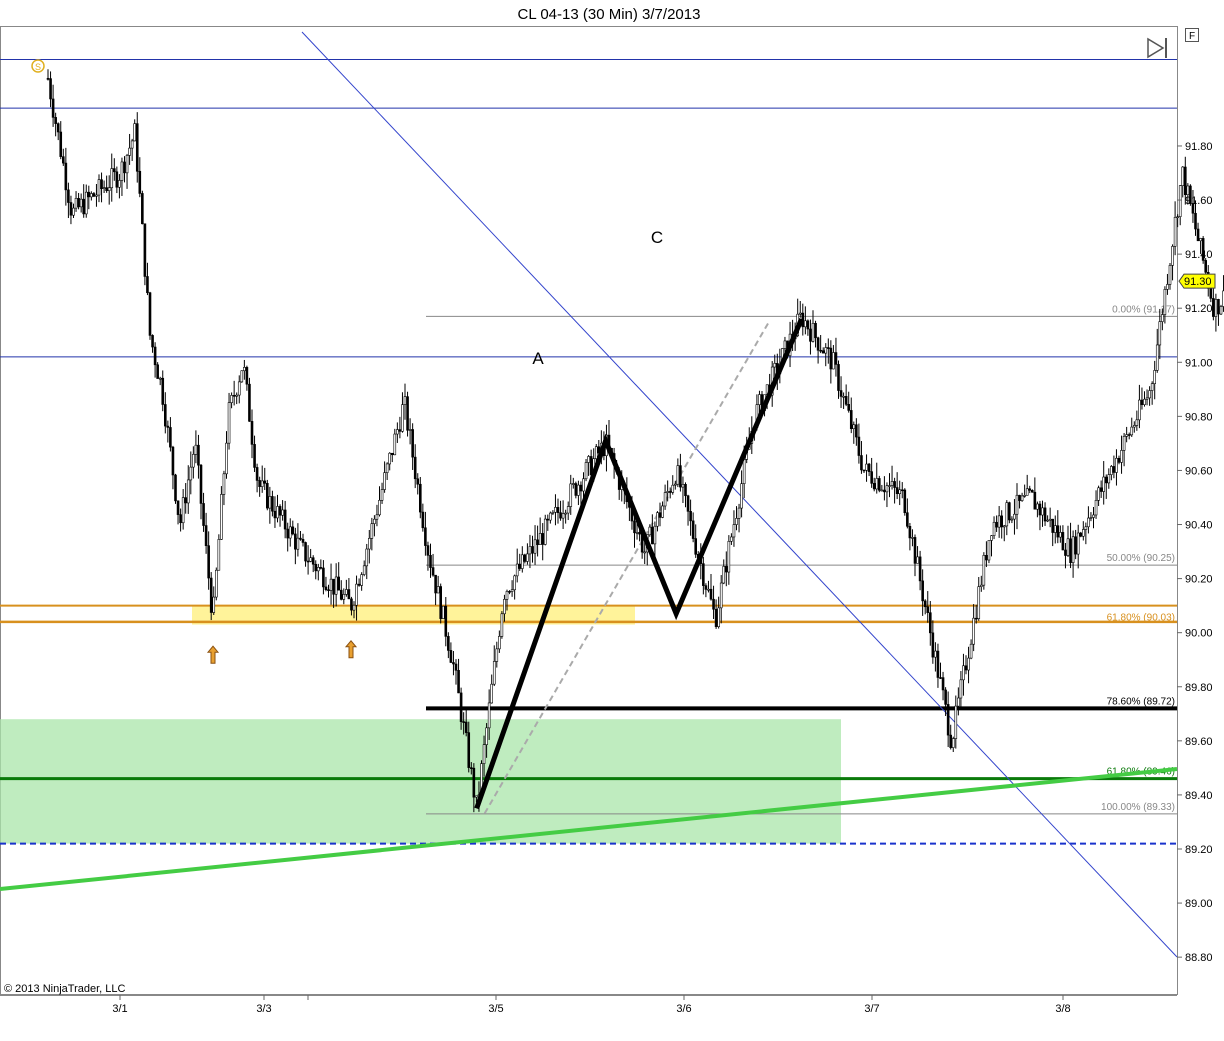 Image resolution: width=1224 pixels, height=1041 pixels. What do you see at coordinates (1199, 850) in the screenshot?
I see `y-tick-label: 89.20` at bounding box center [1199, 850].